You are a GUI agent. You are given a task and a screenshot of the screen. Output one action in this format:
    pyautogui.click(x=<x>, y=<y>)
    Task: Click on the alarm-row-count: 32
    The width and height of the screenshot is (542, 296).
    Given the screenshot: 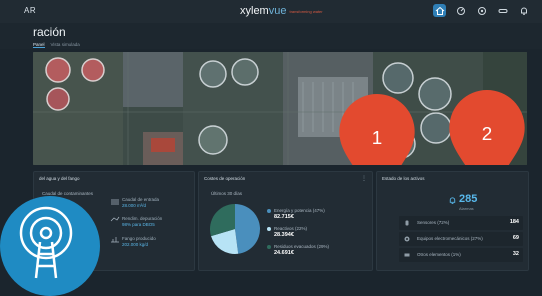 What is the action you would take?
    pyautogui.click(x=515, y=254)
    